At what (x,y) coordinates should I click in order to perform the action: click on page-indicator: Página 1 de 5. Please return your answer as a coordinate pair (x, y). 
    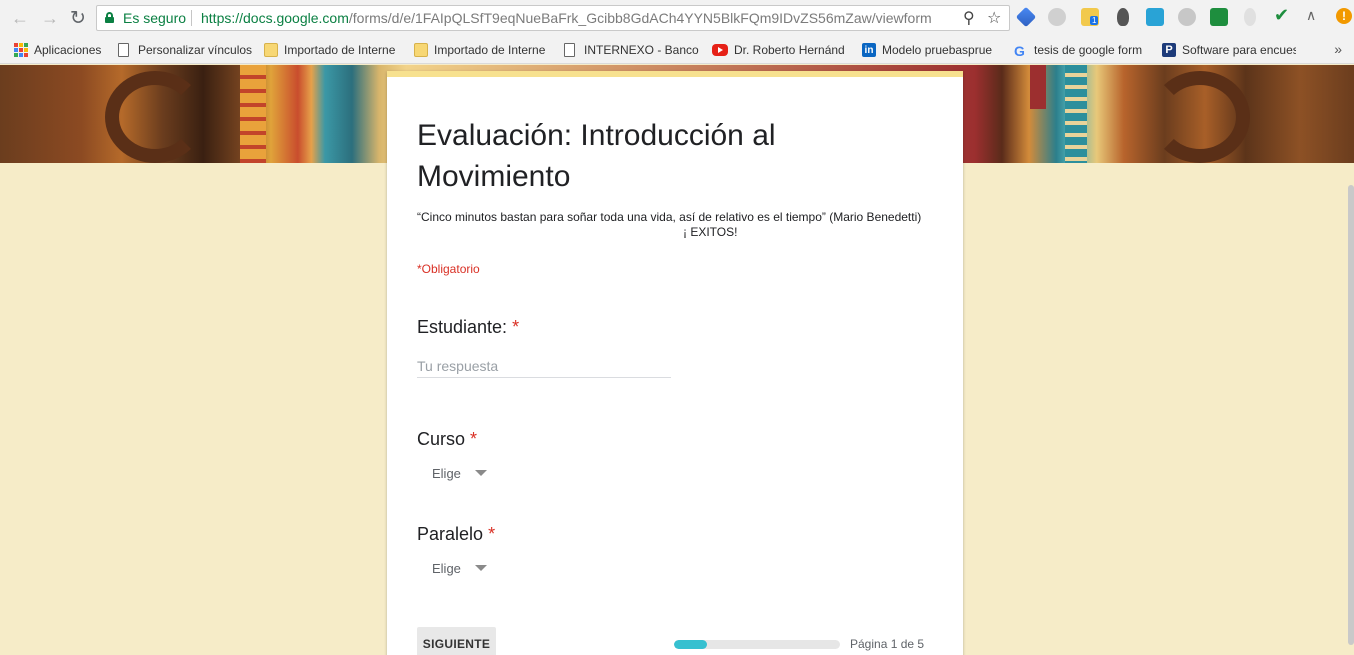
    Looking at the image, I should click on (887, 644).